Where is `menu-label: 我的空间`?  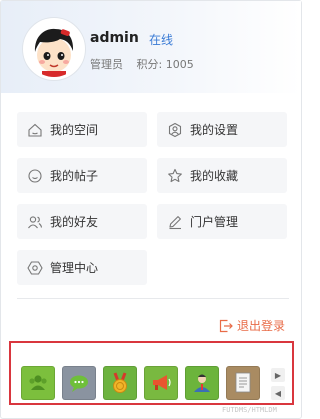 menu-label: 我的空间 is located at coordinates (74, 130).